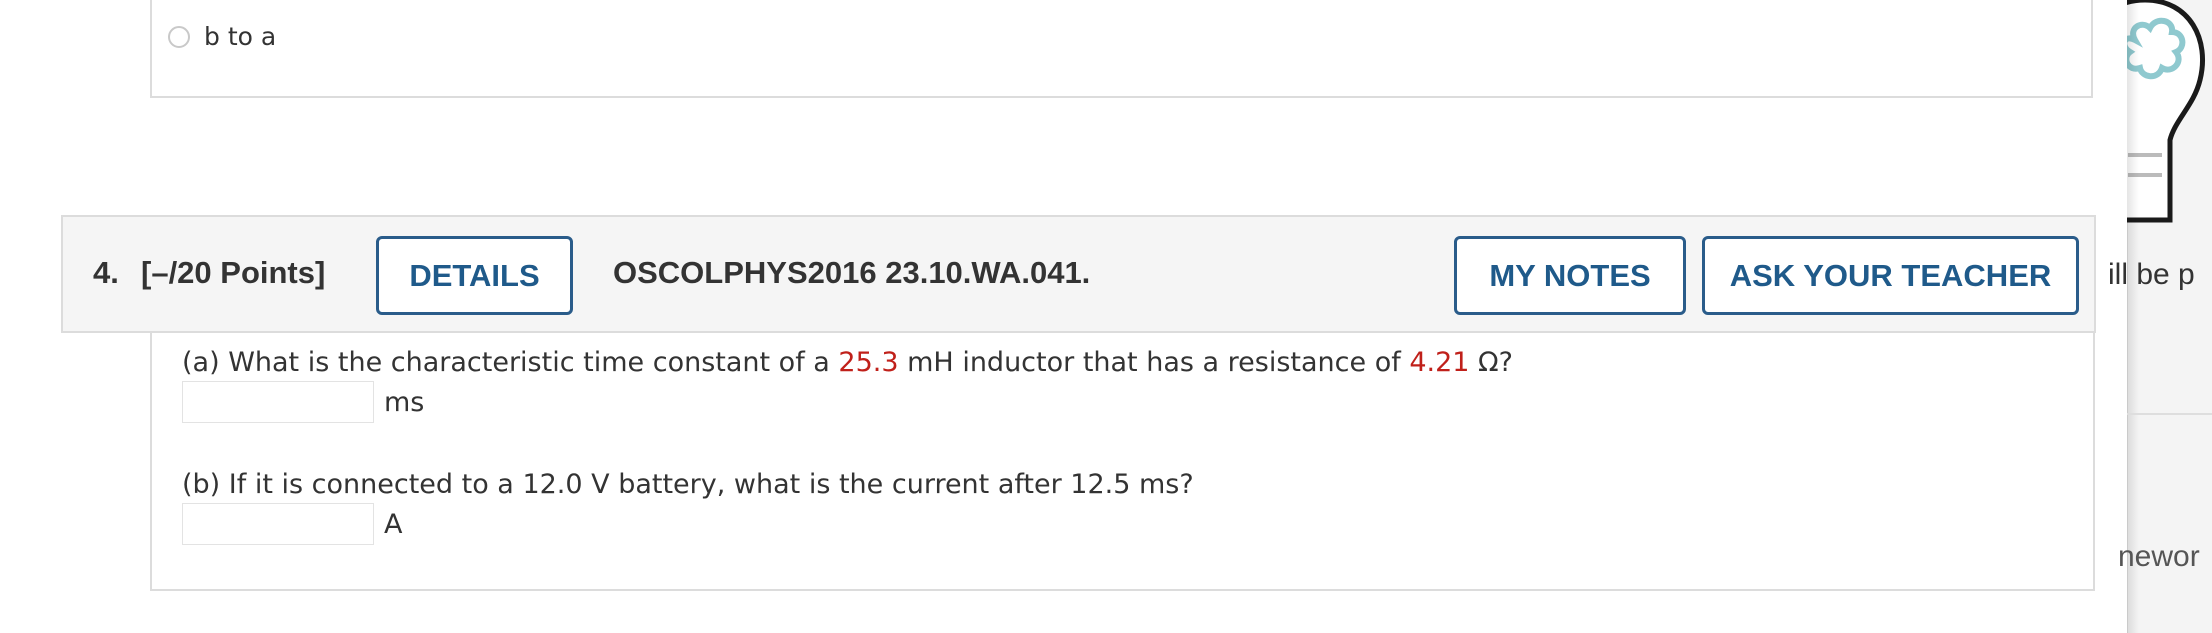 This screenshot has height=633, width=2212. What do you see at coordinates (2166, 111) in the screenshot?
I see `lightbulb-brain-icon` at bounding box center [2166, 111].